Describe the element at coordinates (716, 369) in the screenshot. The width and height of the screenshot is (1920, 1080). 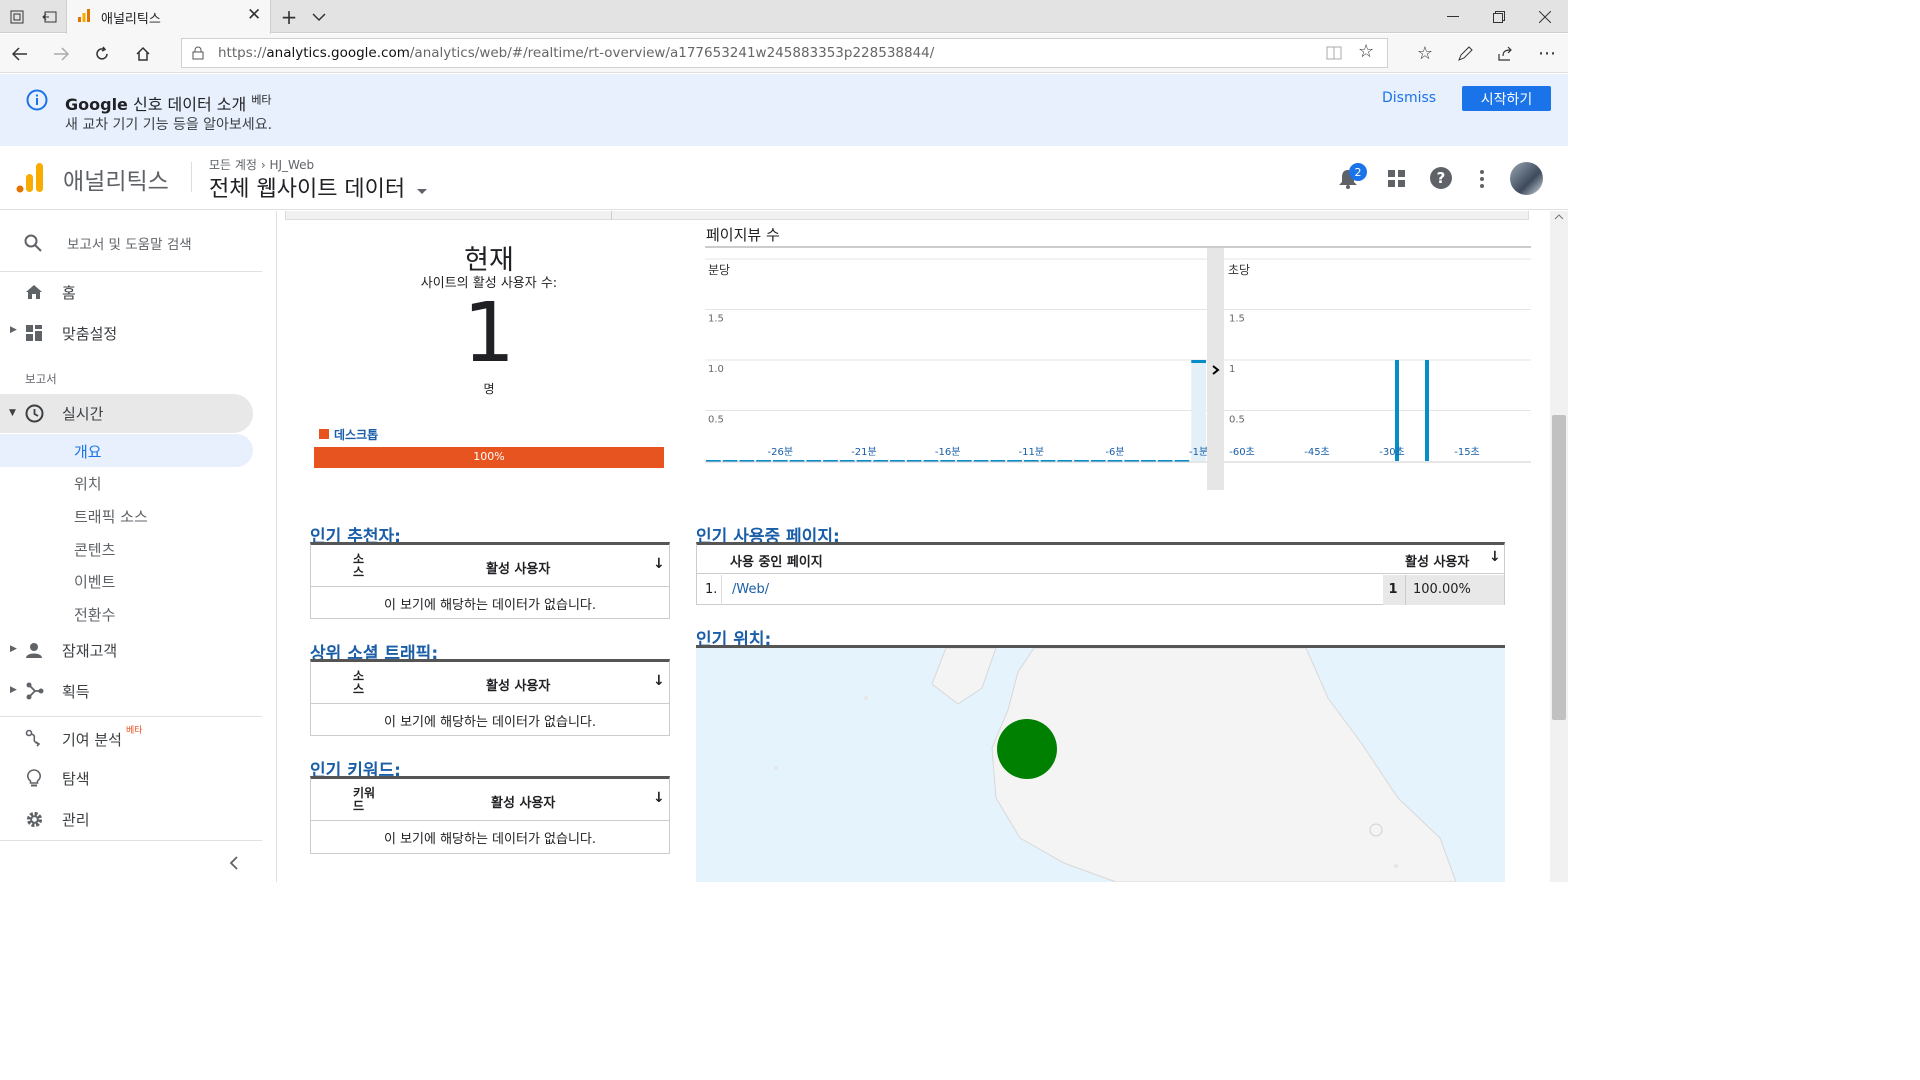
I see `y-tick-label: 1.0` at that location.